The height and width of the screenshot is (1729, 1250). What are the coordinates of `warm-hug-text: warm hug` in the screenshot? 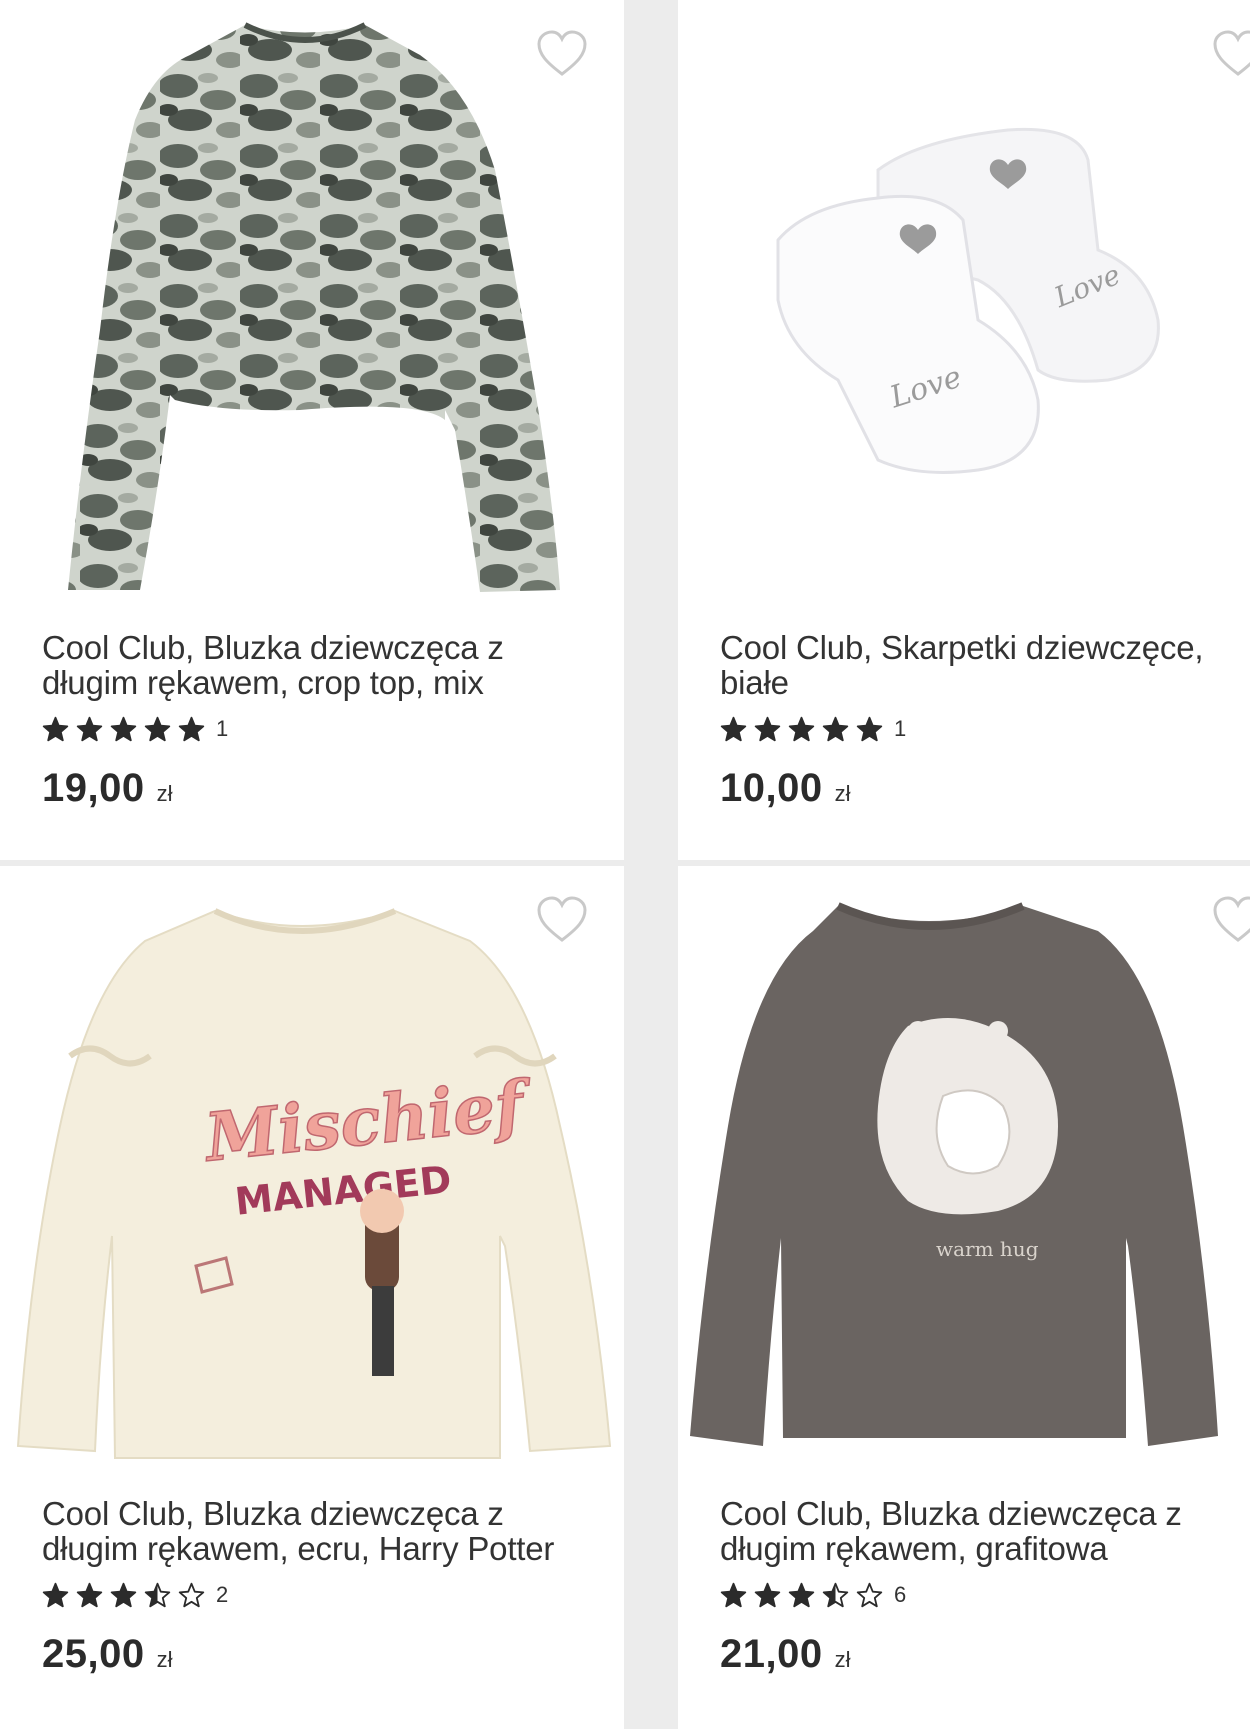 It's located at (987, 1249).